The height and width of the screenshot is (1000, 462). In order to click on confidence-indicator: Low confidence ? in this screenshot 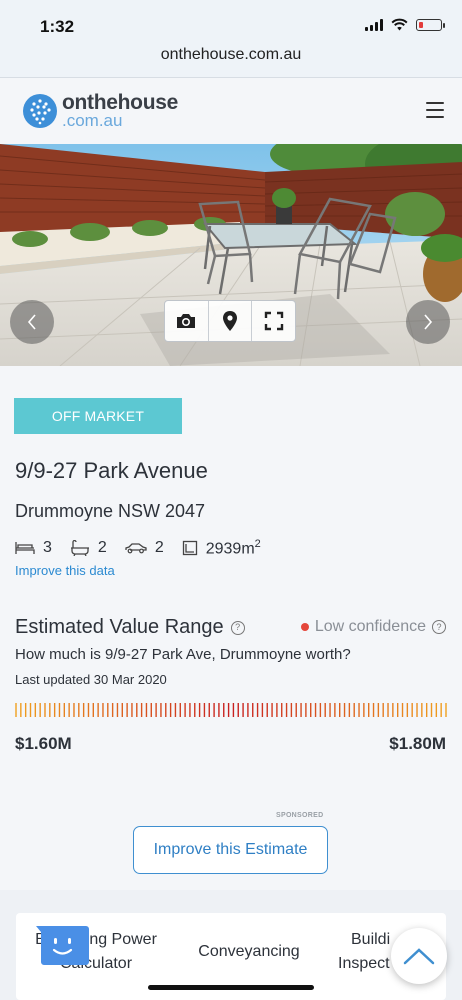, I will do `click(373, 627)`.